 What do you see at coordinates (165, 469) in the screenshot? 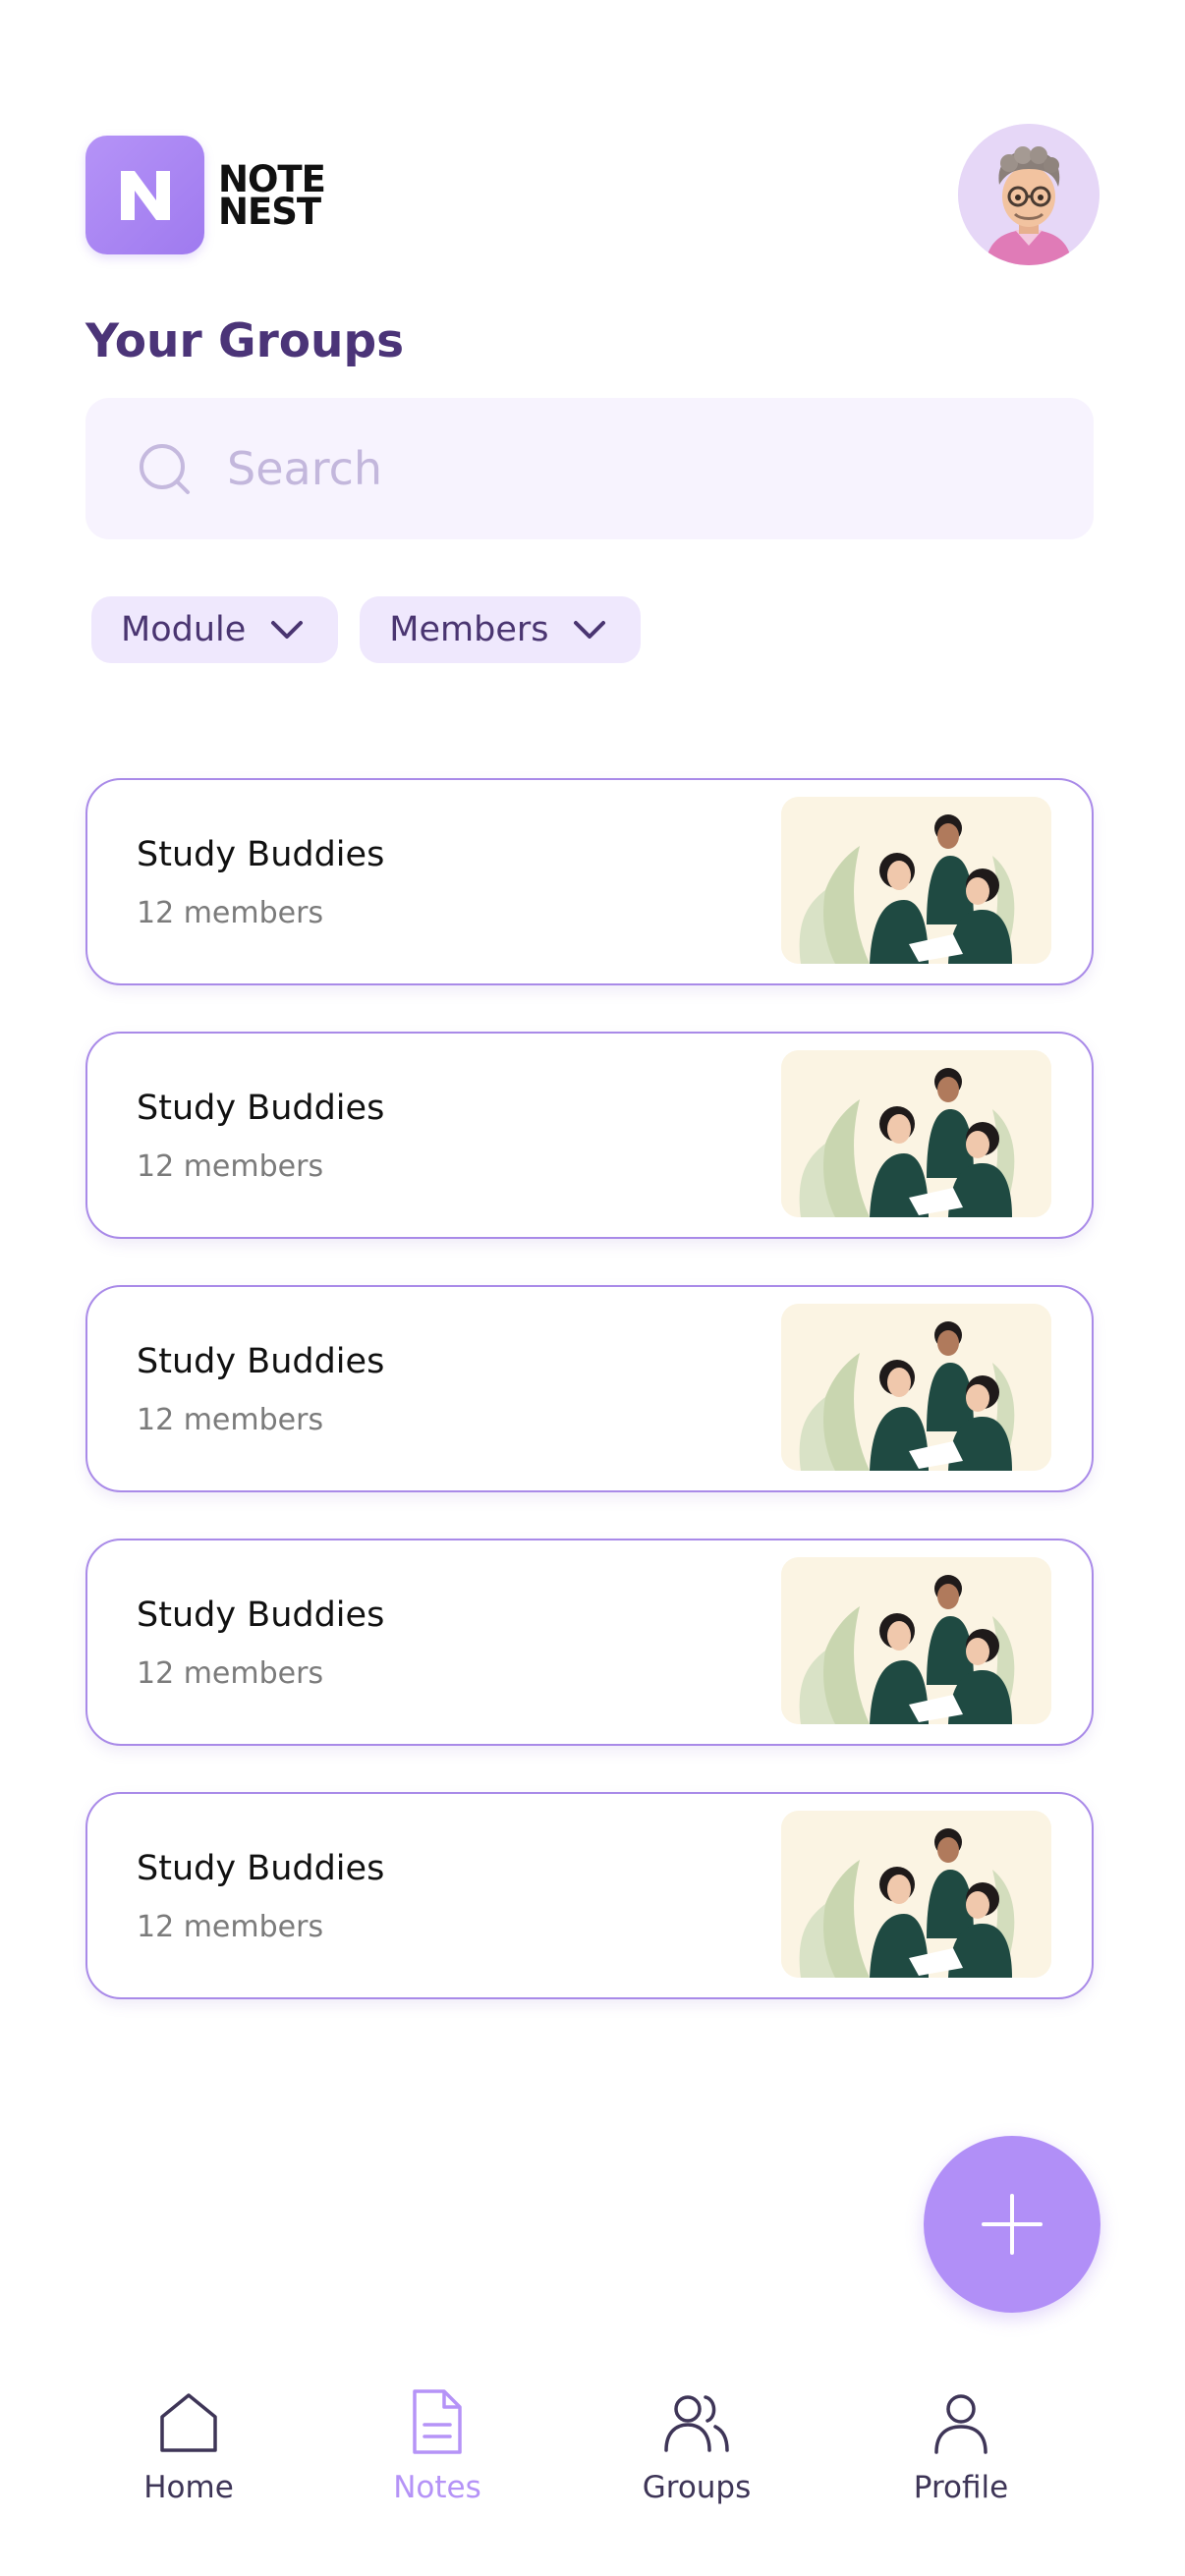
I see `search-icon` at bounding box center [165, 469].